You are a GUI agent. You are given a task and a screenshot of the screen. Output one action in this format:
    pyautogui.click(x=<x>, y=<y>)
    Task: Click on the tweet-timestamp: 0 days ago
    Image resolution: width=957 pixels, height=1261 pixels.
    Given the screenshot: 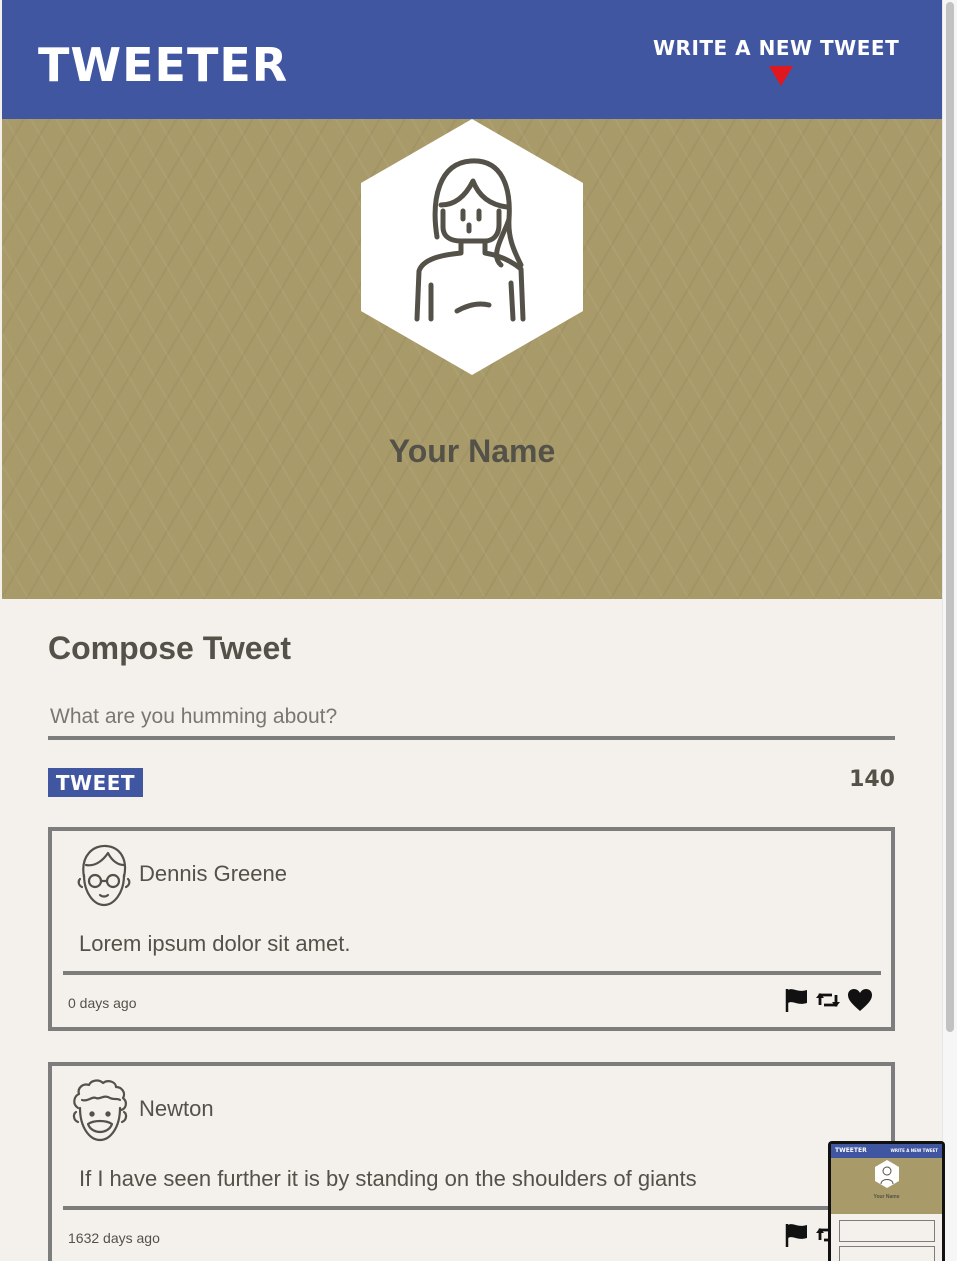 What is the action you would take?
    pyautogui.click(x=102, y=1003)
    